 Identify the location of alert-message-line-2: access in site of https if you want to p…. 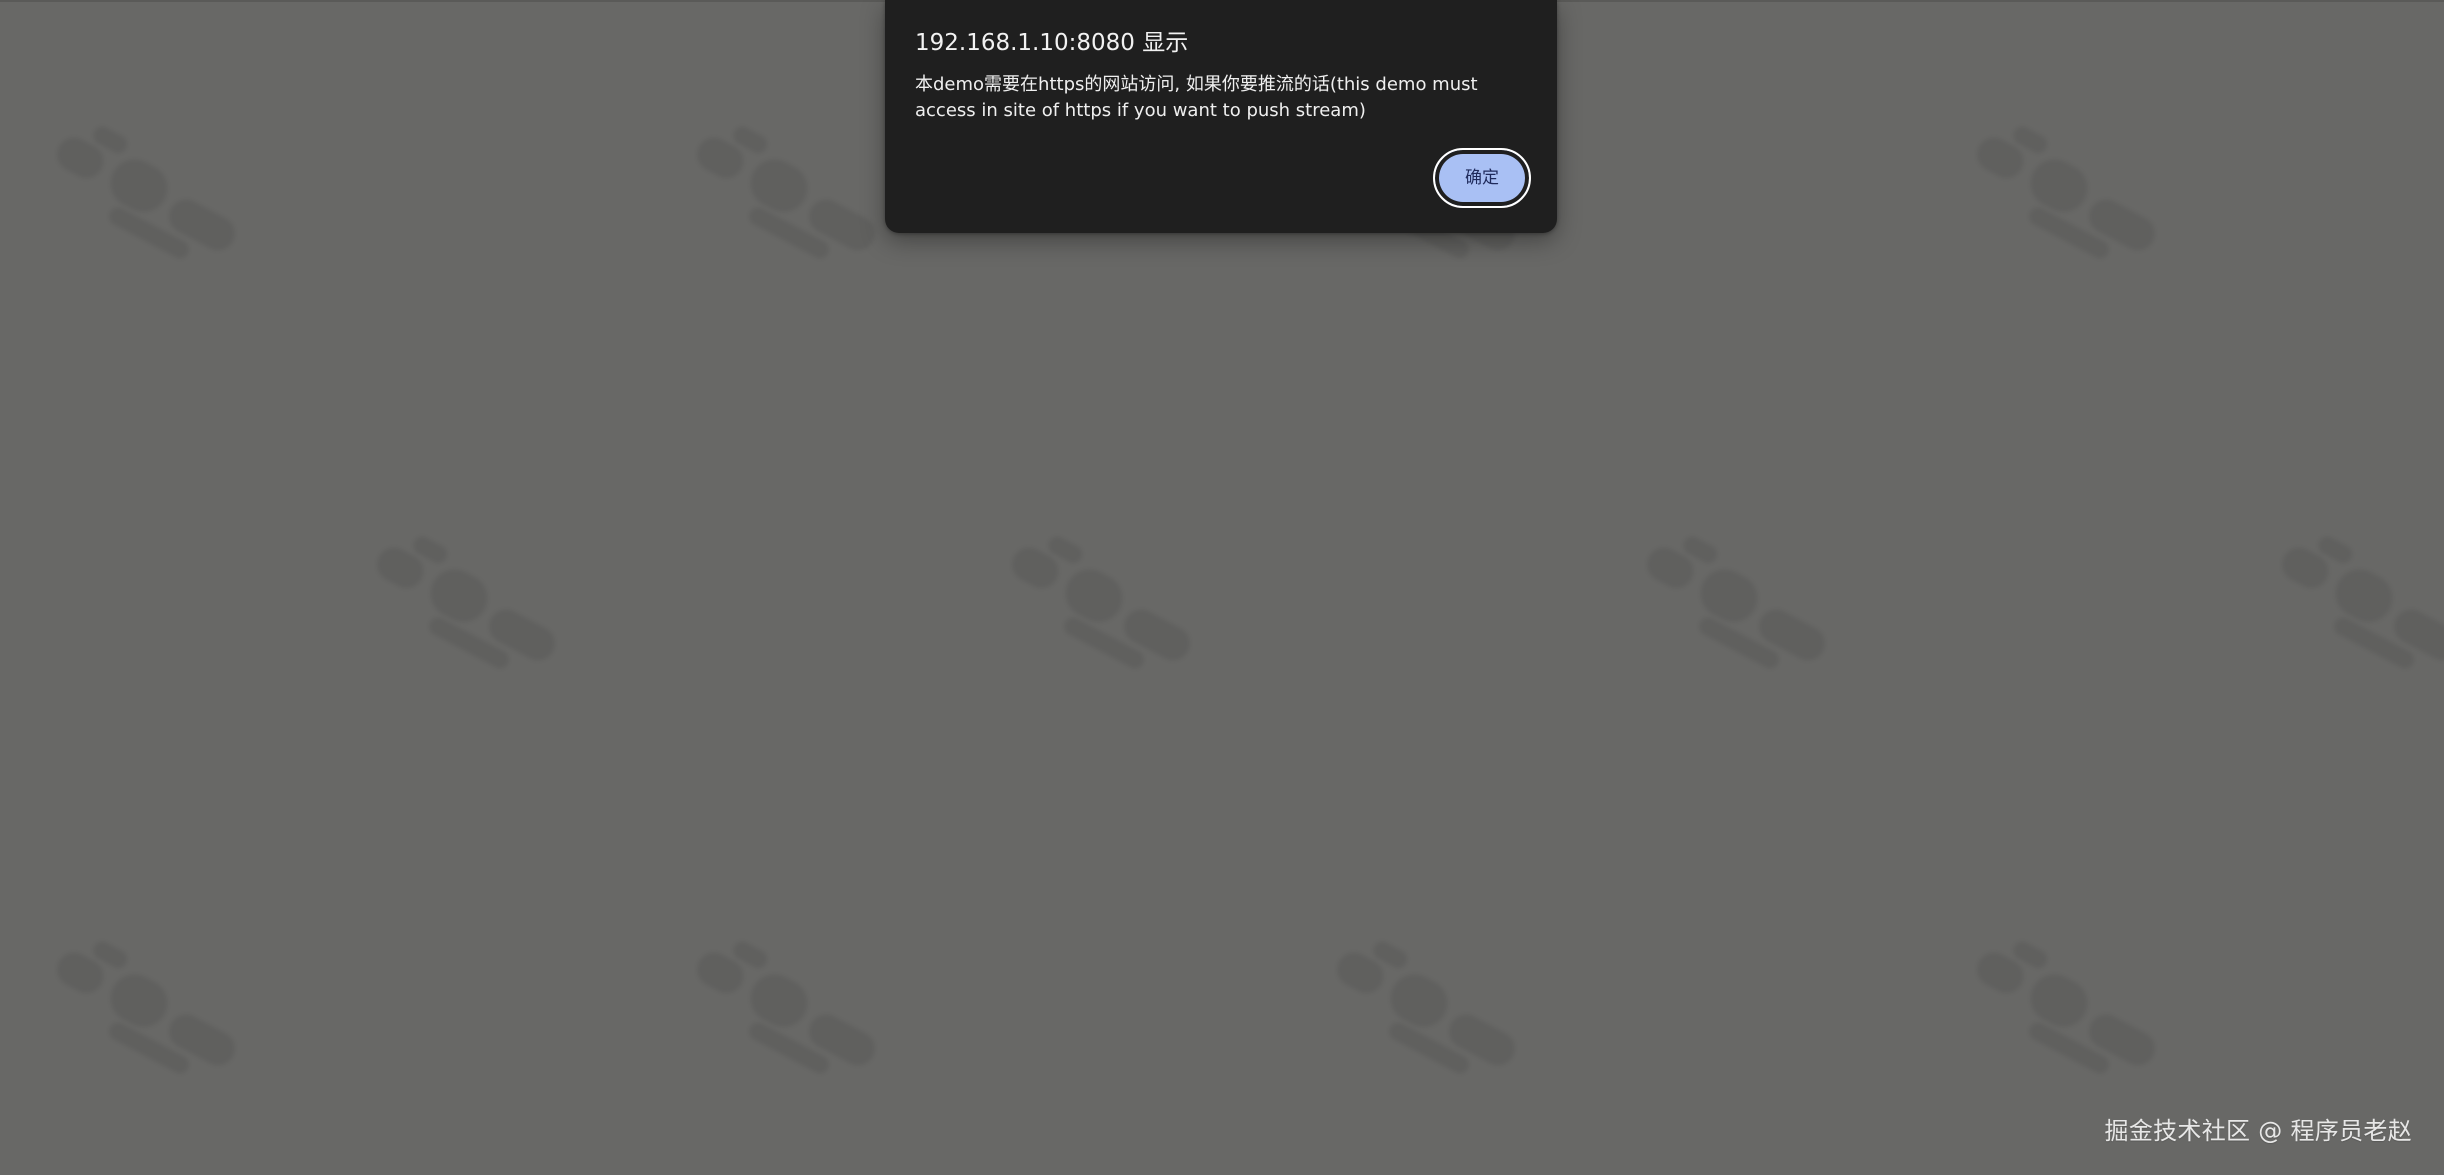
(1140, 110).